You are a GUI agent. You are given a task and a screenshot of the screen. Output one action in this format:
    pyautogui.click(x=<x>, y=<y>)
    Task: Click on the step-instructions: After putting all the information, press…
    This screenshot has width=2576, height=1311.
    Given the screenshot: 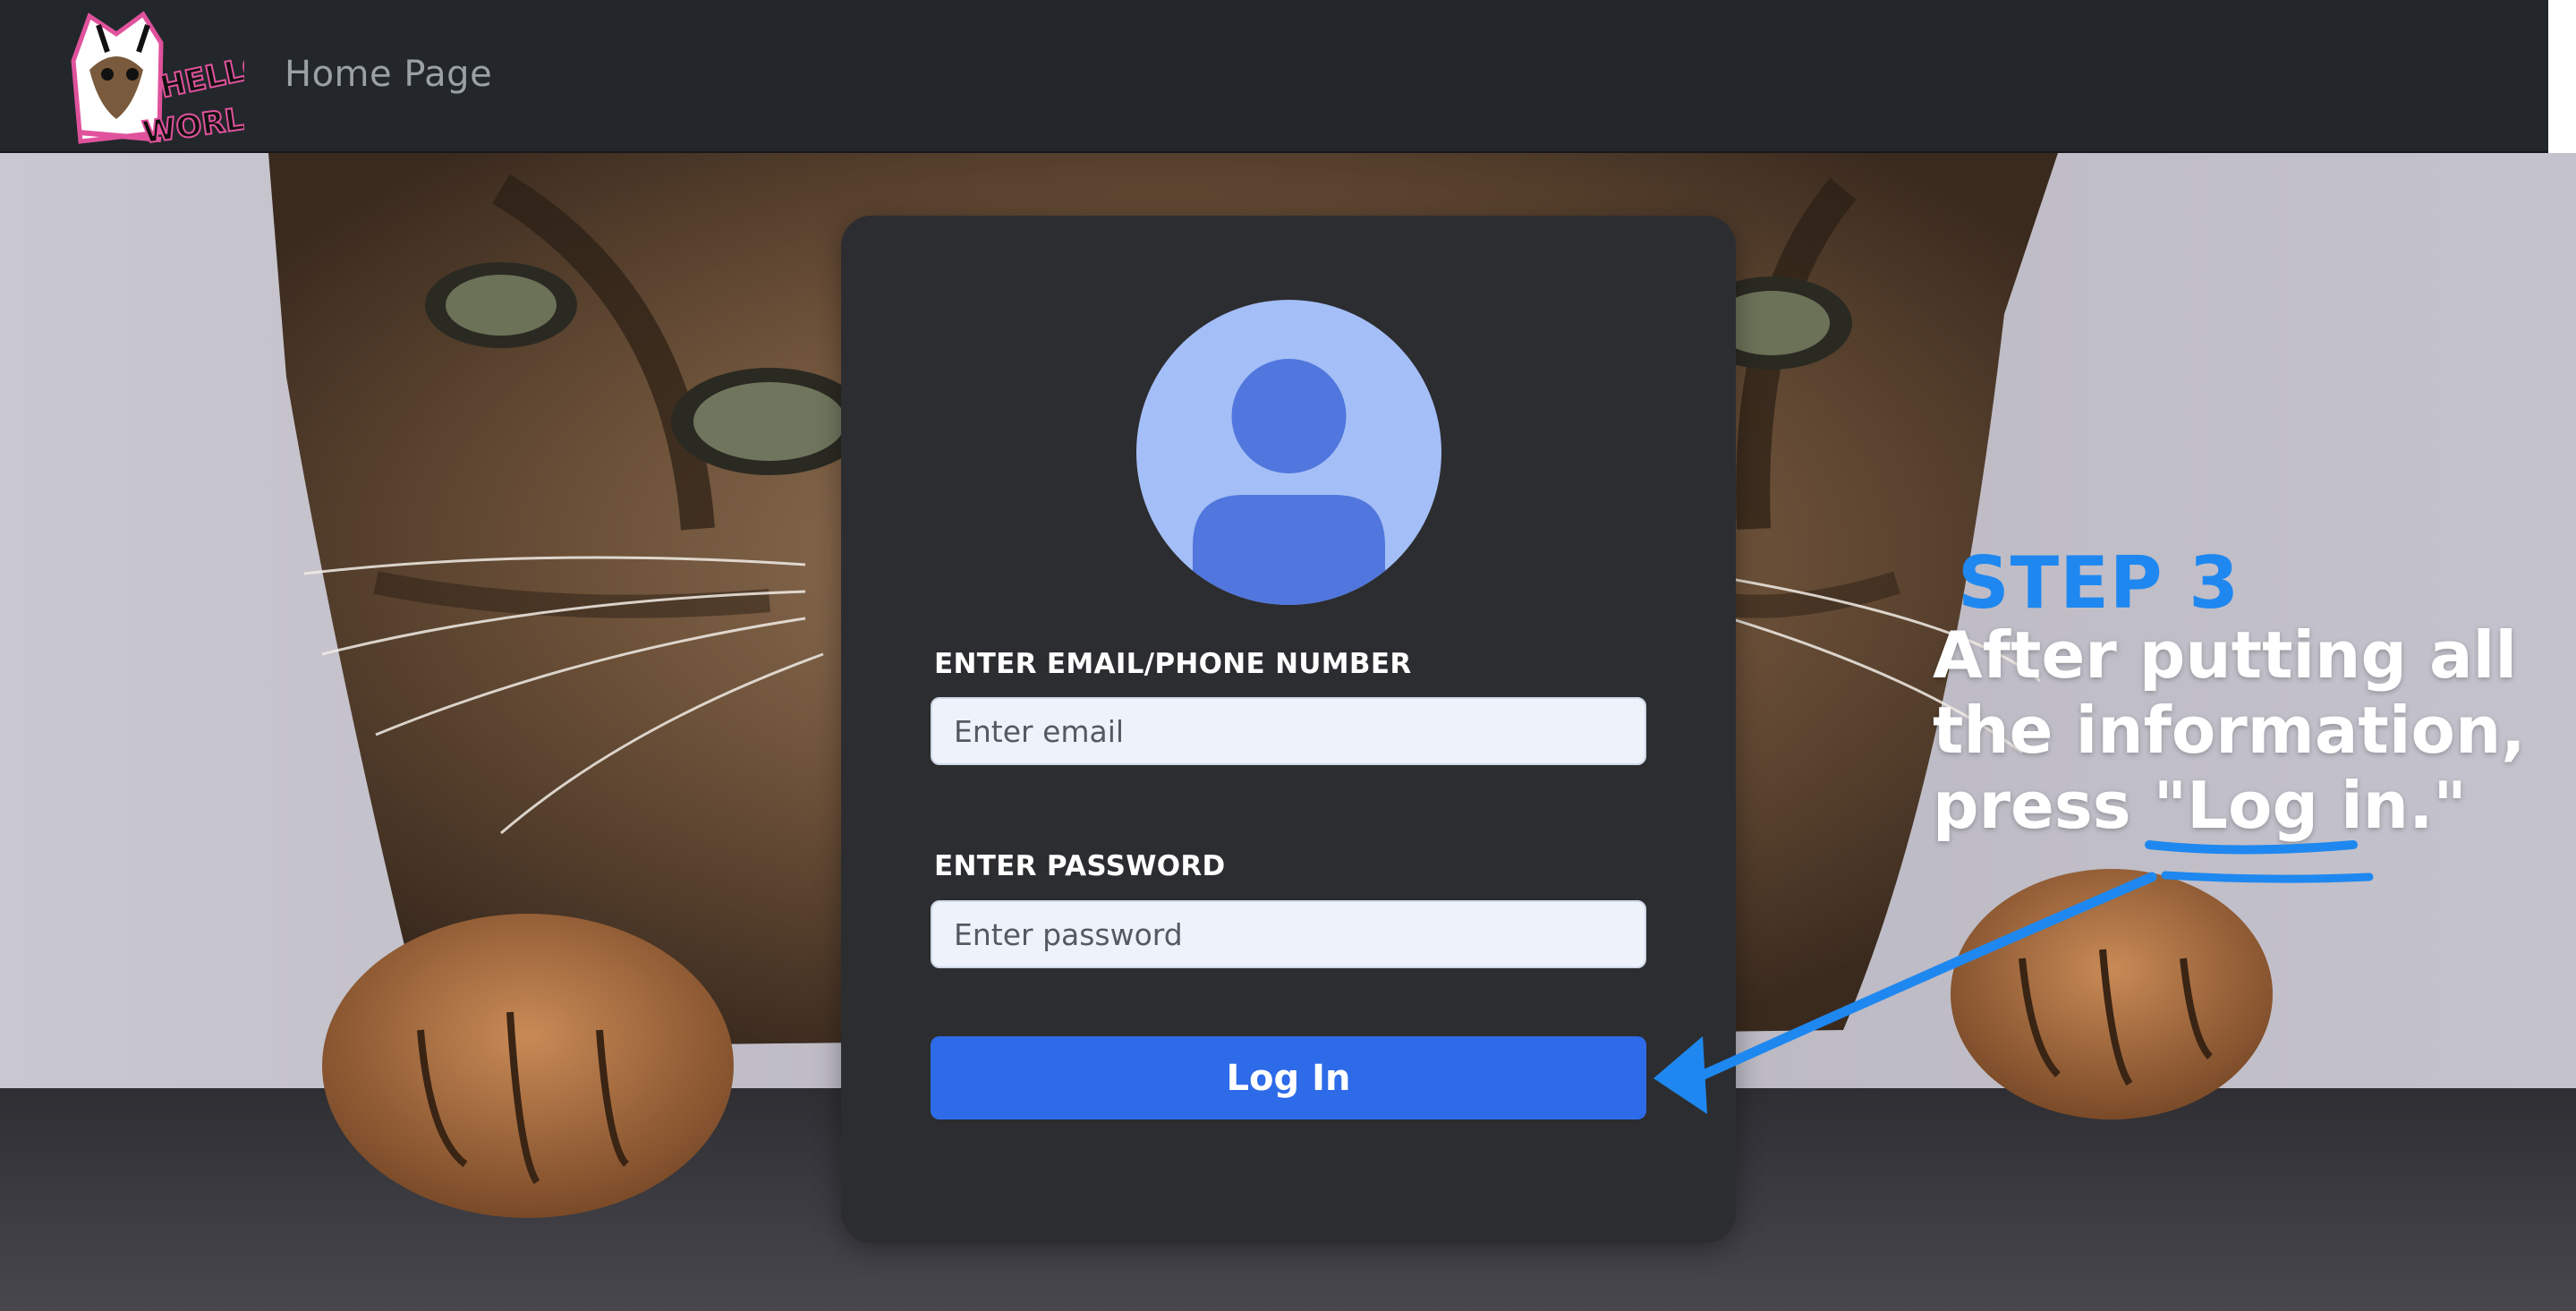 What is the action you would take?
    pyautogui.click(x=2246, y=730)
    